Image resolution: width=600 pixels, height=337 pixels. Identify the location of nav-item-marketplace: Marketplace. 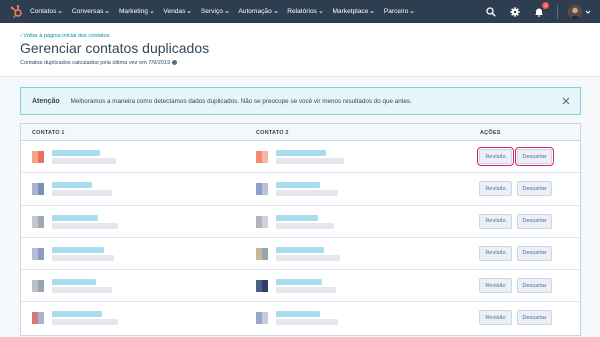
(353, 11).